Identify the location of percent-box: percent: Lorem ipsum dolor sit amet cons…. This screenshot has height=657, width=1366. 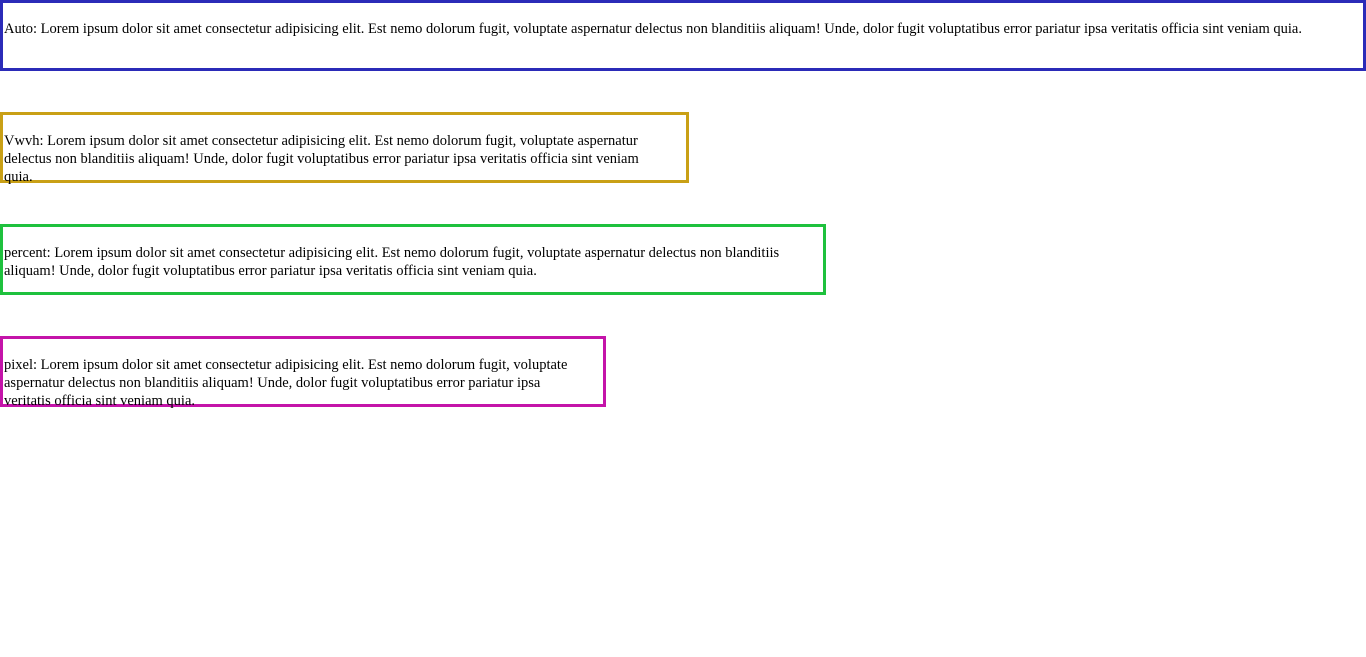
(413, 259).